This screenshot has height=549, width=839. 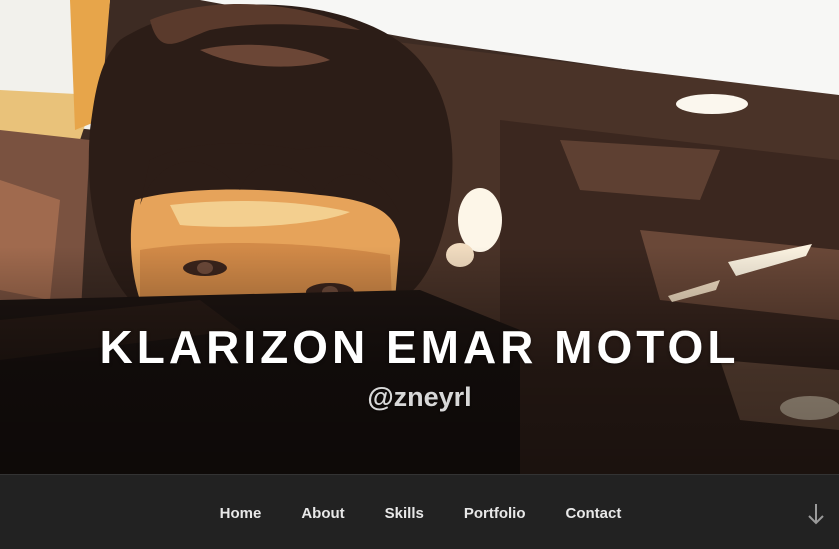 I want to click on nav-item-portfolio: Portfolio, so click(x=495, y=513).